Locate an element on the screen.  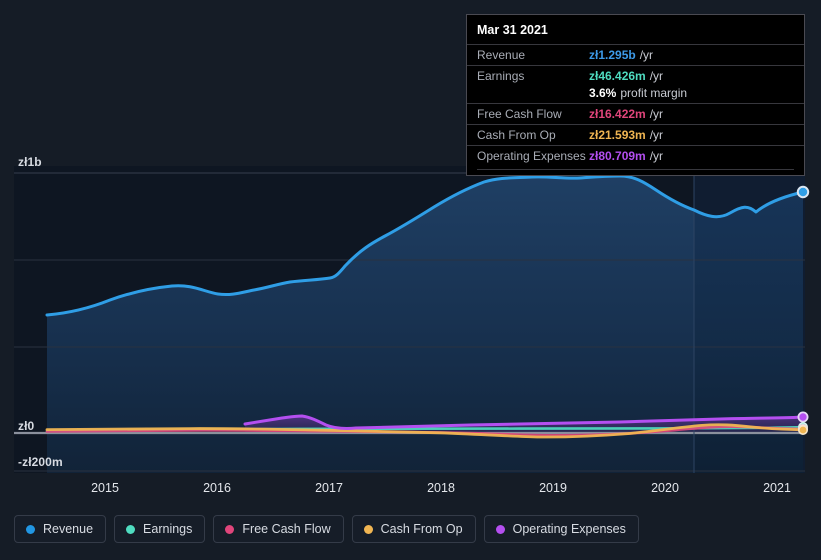
tooltip-value-free-cash-flow: zł16.422m is located at coordinates (617, 114).